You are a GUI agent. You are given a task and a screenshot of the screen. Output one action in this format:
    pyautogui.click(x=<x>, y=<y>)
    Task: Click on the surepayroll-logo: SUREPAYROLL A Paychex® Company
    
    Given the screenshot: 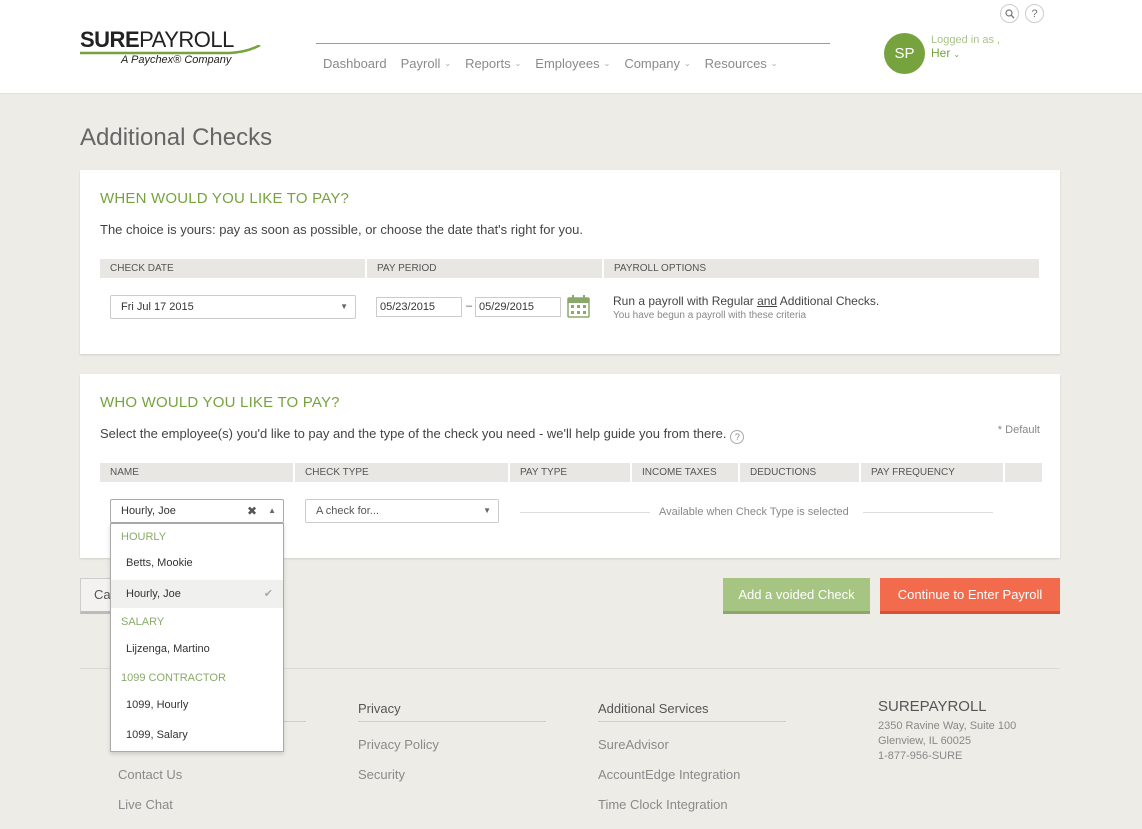 What is the action you would take?
    pyautogui.click(x=172, y=49)
    